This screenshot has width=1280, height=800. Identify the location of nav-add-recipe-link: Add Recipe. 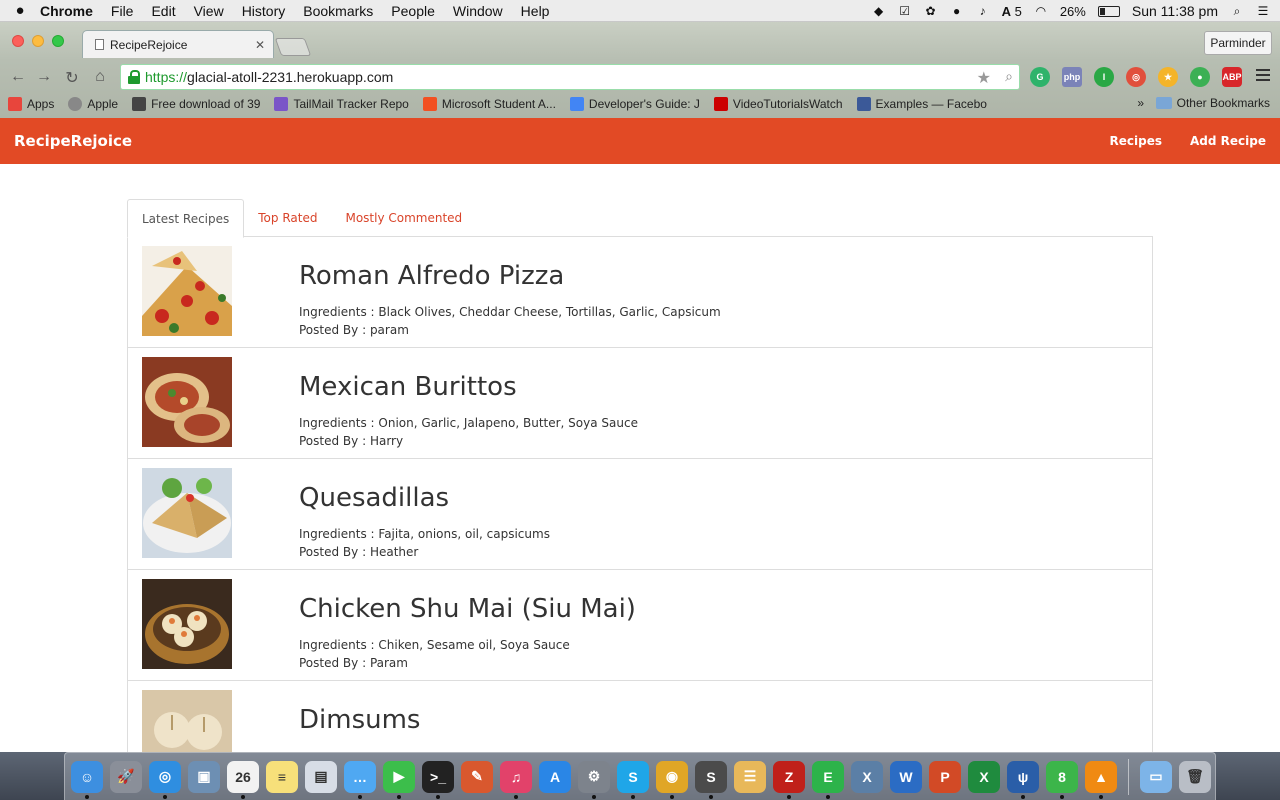
(1228, 141).